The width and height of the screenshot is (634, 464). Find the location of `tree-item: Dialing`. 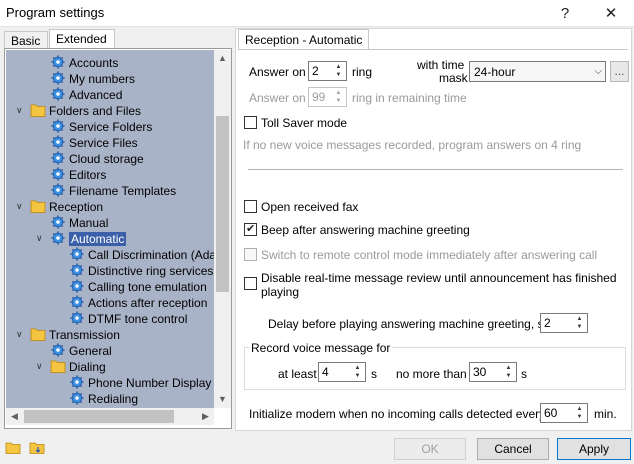

tree-item: Dialing is located at coordinates (78, 366).